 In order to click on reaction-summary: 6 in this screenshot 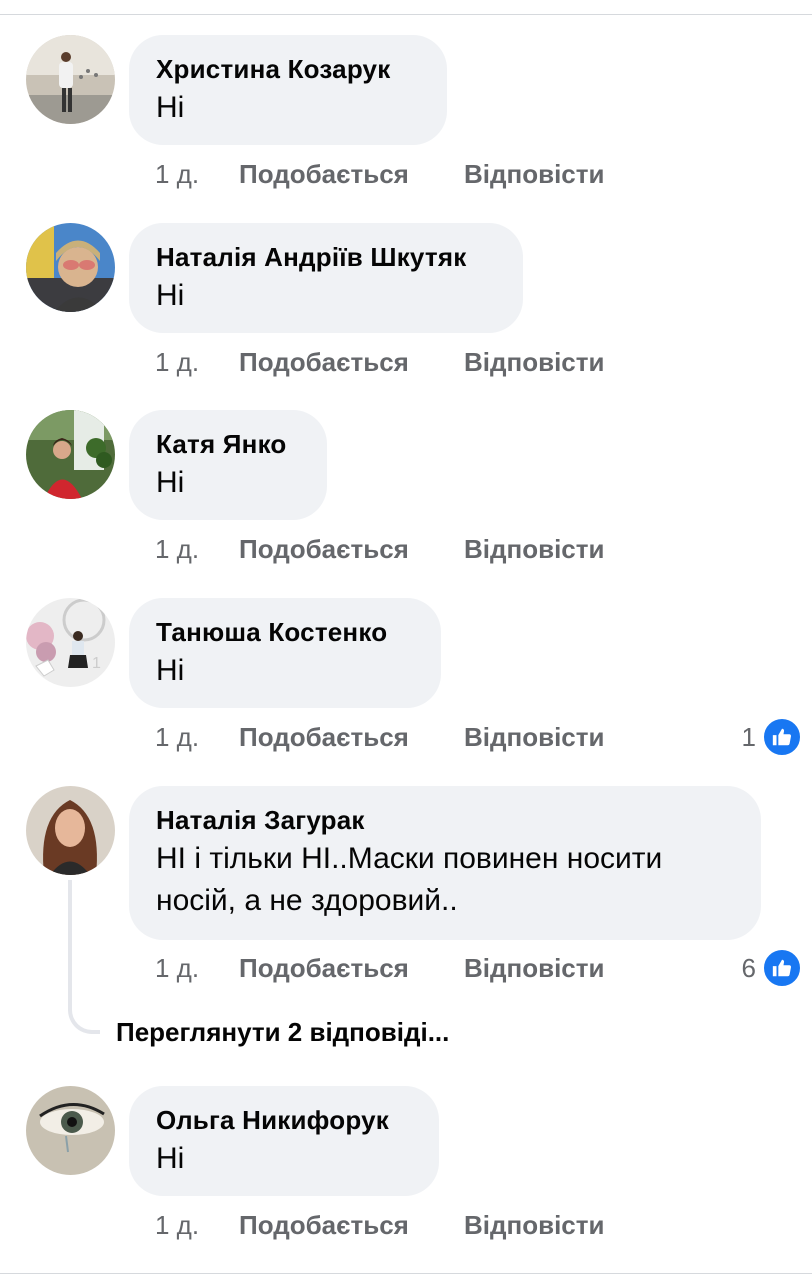, I will do `click(771, 968)`.